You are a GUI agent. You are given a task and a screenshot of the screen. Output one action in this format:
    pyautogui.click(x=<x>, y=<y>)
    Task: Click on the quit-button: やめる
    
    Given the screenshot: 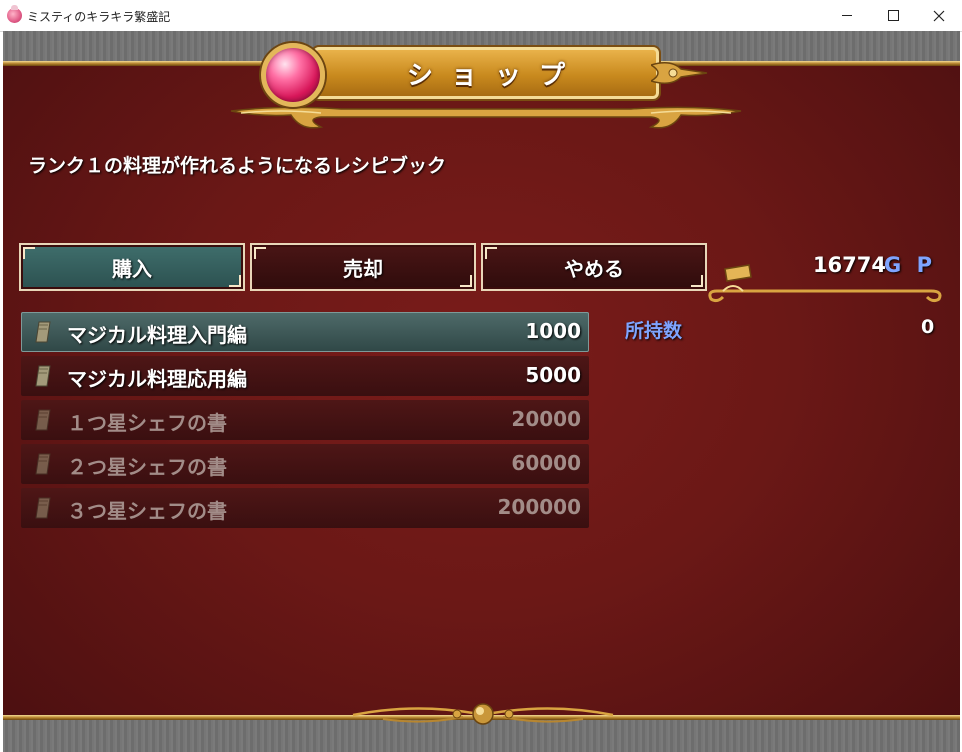 What is the action you would take?
    pyautogui.click(x=594, y=267)
    